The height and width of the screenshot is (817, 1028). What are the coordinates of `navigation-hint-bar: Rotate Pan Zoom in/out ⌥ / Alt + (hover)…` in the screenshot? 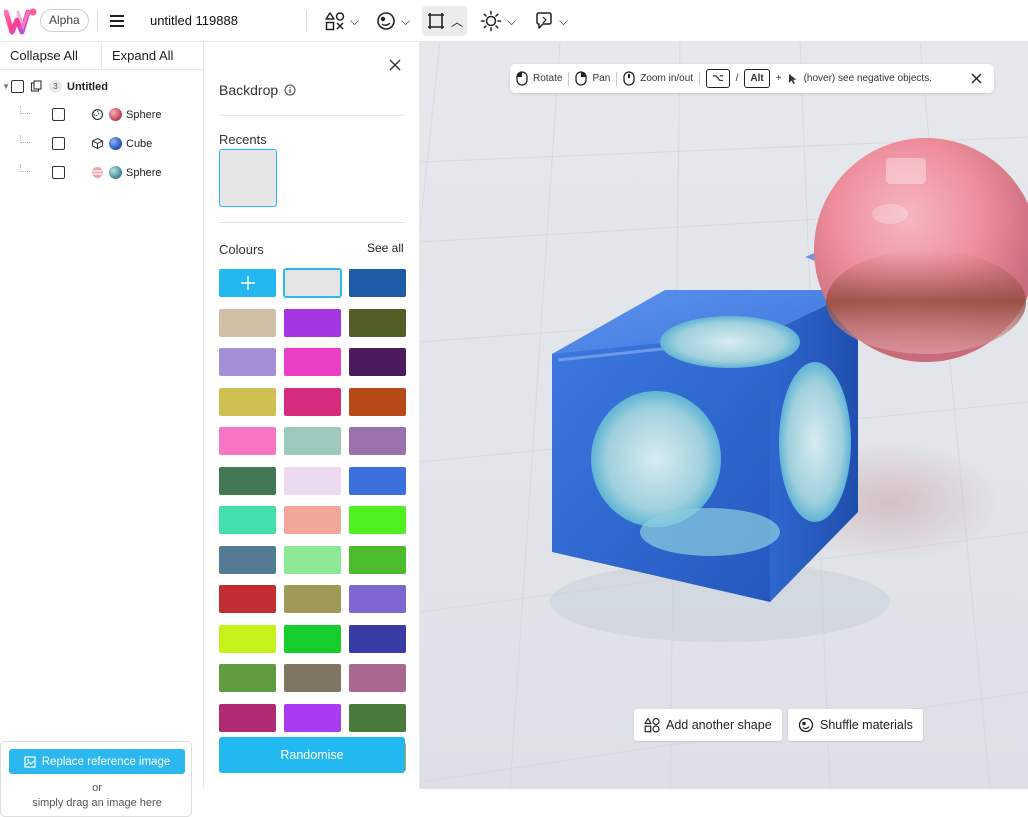 It's located at (752, 78).